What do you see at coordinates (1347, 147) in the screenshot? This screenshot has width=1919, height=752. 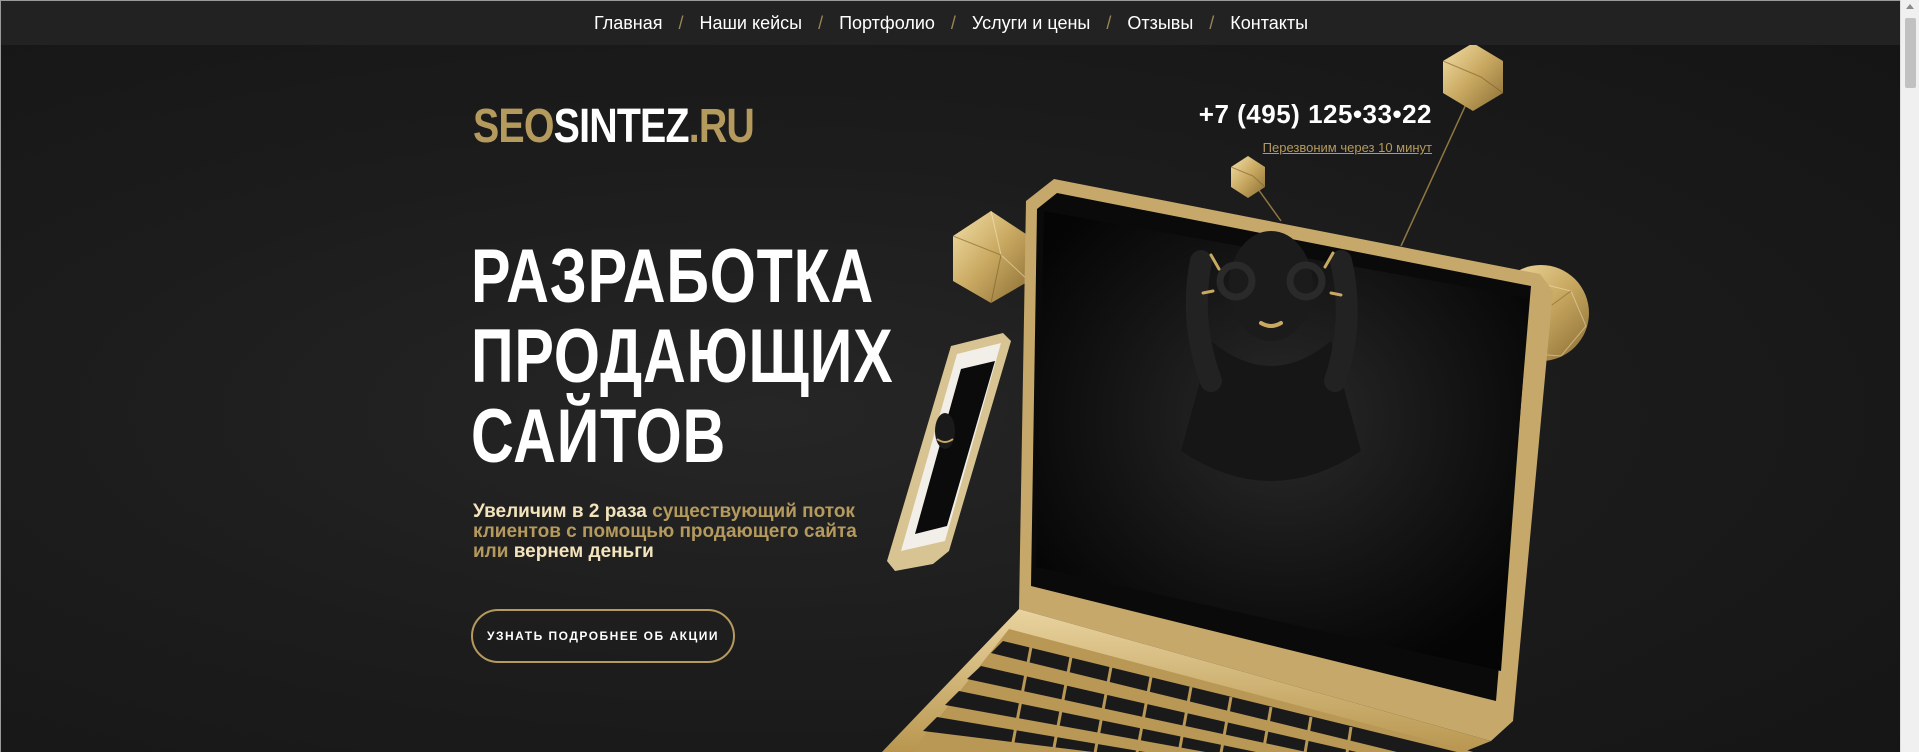 I see `callback-link: Перезвоним через 10 минут` at bounding box center [1347, 147].